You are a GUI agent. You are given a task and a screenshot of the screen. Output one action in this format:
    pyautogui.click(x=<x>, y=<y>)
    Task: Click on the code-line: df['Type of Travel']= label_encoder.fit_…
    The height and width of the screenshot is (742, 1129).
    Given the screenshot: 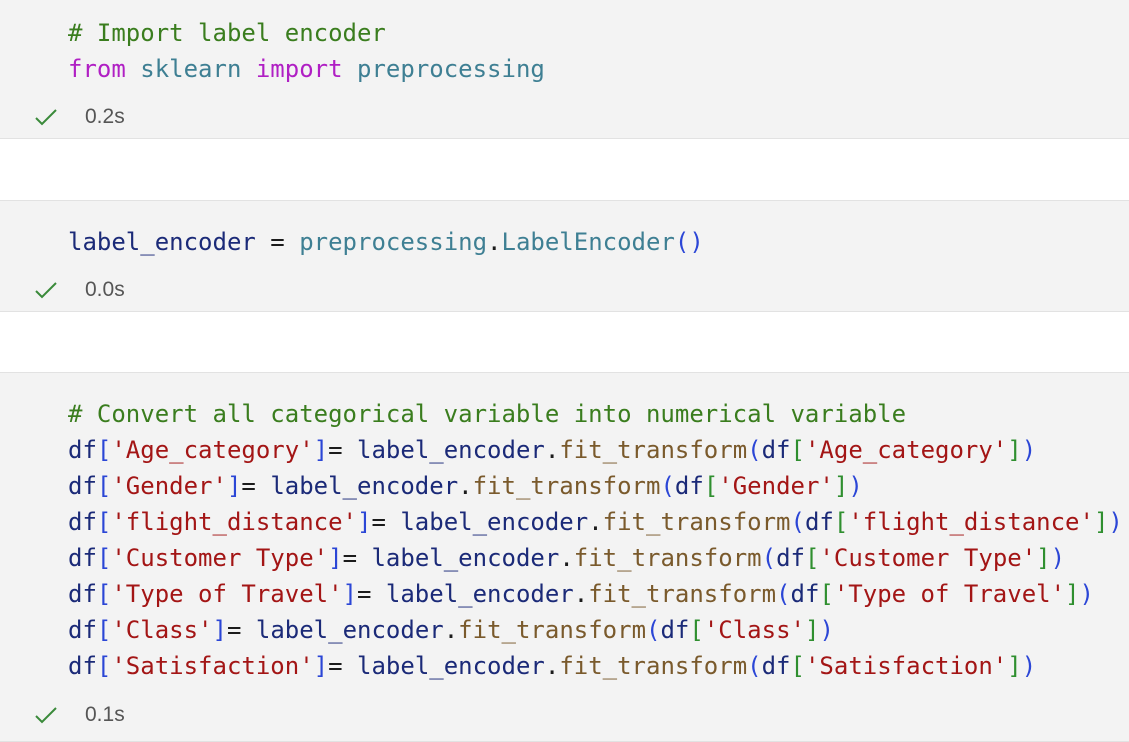 What is the action you would take?
    pyautogui.click(x=595, y=594)
    